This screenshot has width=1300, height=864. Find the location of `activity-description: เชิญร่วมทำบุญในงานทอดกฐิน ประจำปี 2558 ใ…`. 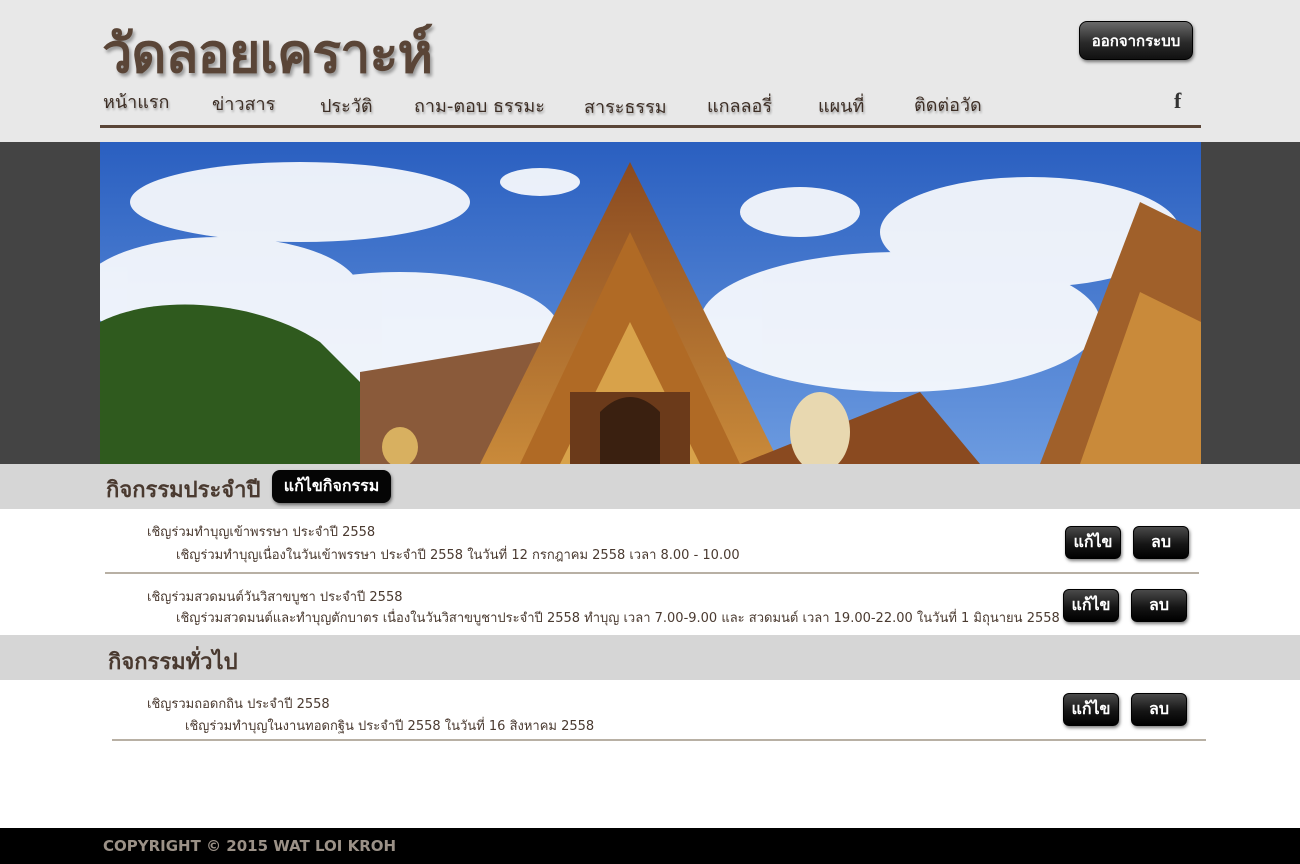

activity-description: เชิญร่วมทำบุญในงานทอดกฐิน ประจำปี 2558 ใ… is located at coordinates (390, 726).